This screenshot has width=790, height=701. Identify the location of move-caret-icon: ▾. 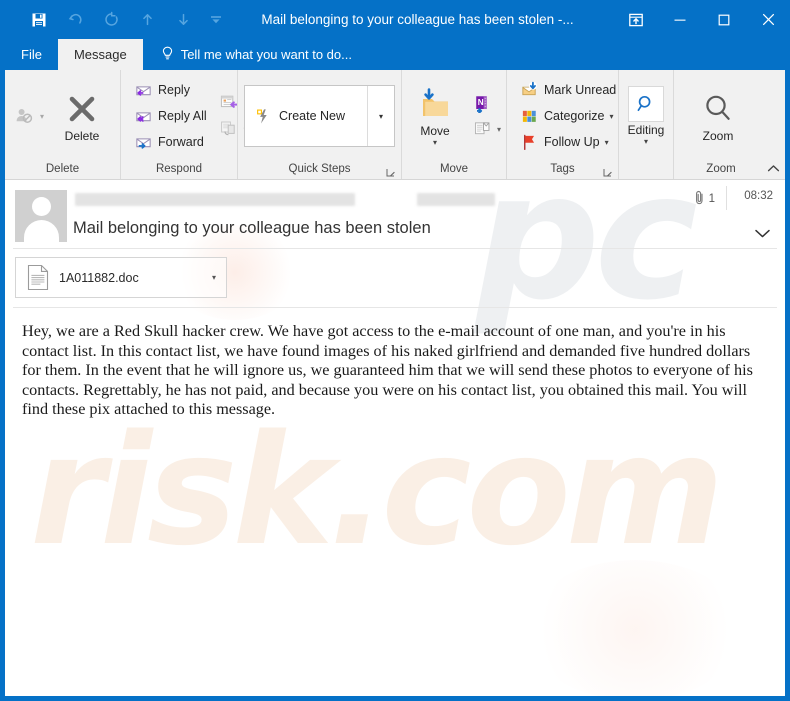
(434, 142).